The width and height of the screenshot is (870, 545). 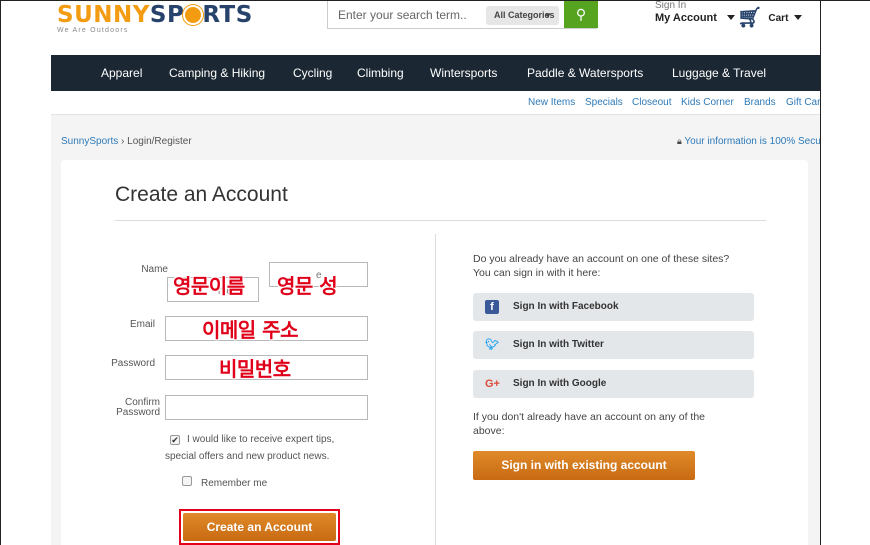 What do you see at coordinates (435, 389) in the screenshot?
I see `column-divider` at bounding box center [435, 389].